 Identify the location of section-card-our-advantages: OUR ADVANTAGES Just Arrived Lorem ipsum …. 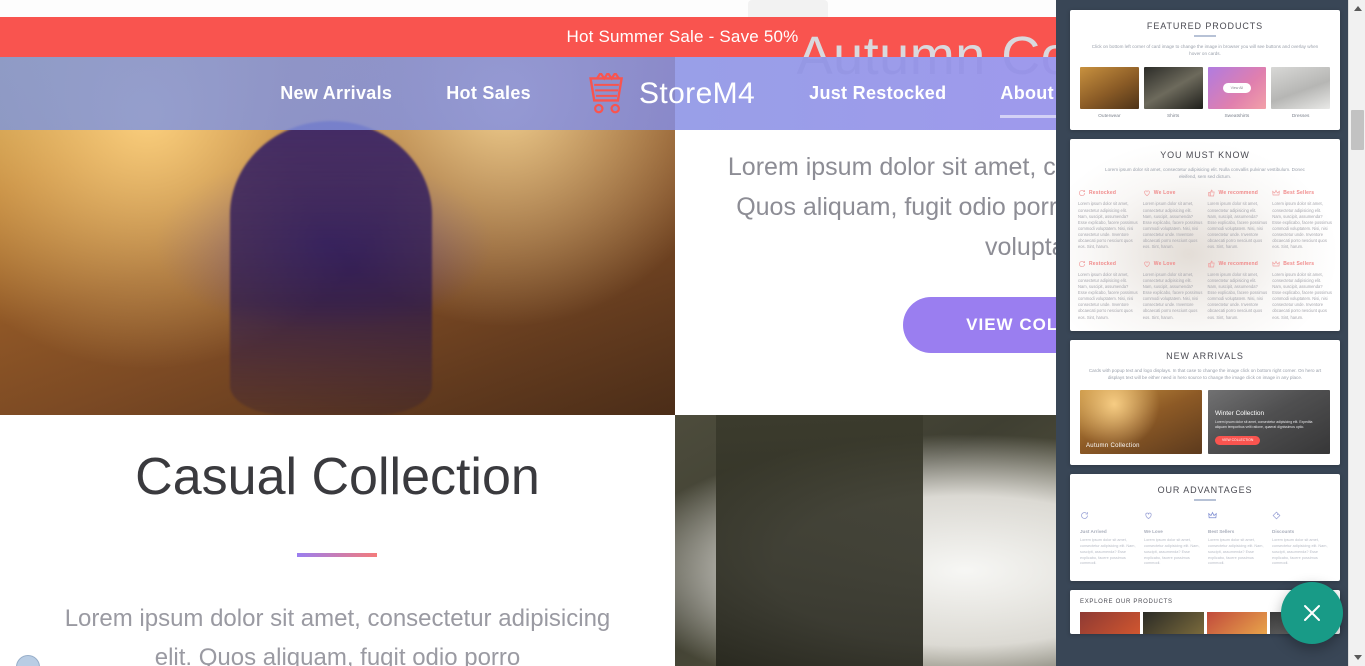
(1205, 527).